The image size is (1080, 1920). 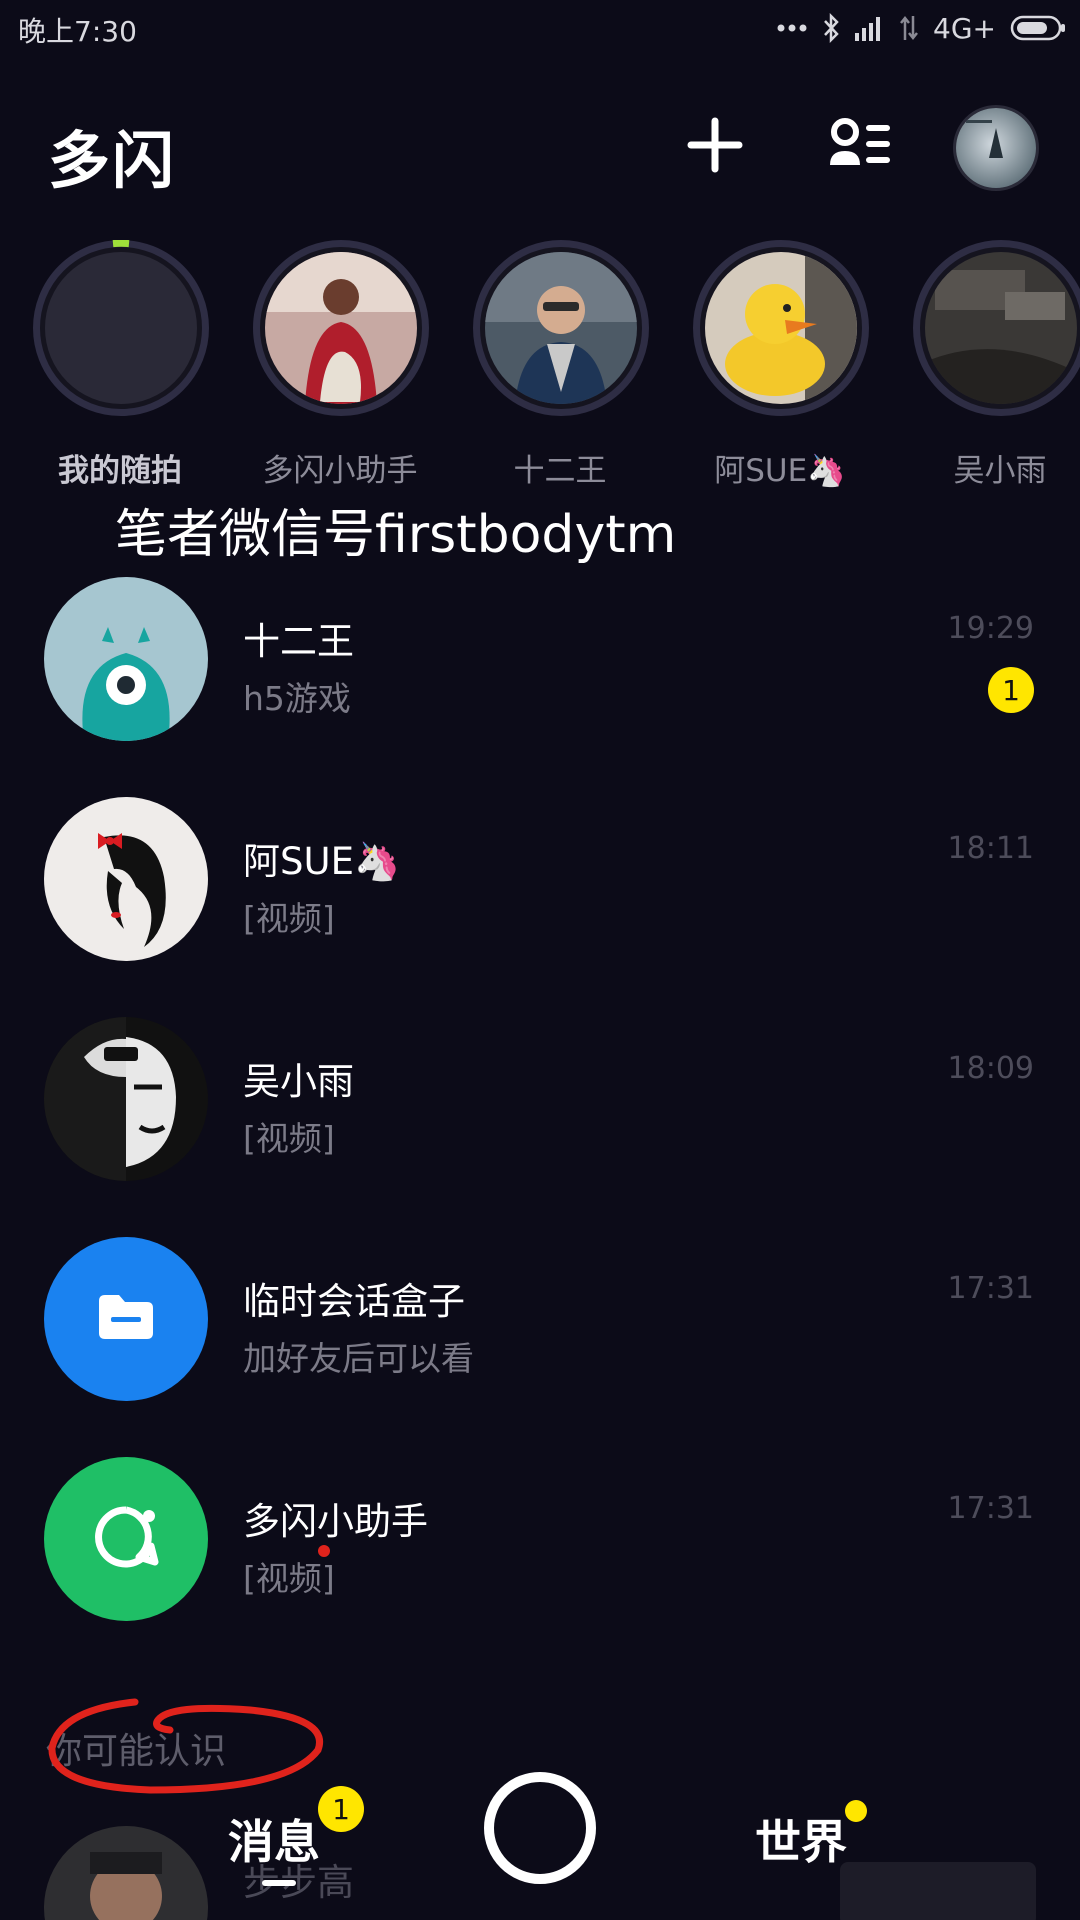 I want to click on bluetooth-icon, so click(x=831, y=28).